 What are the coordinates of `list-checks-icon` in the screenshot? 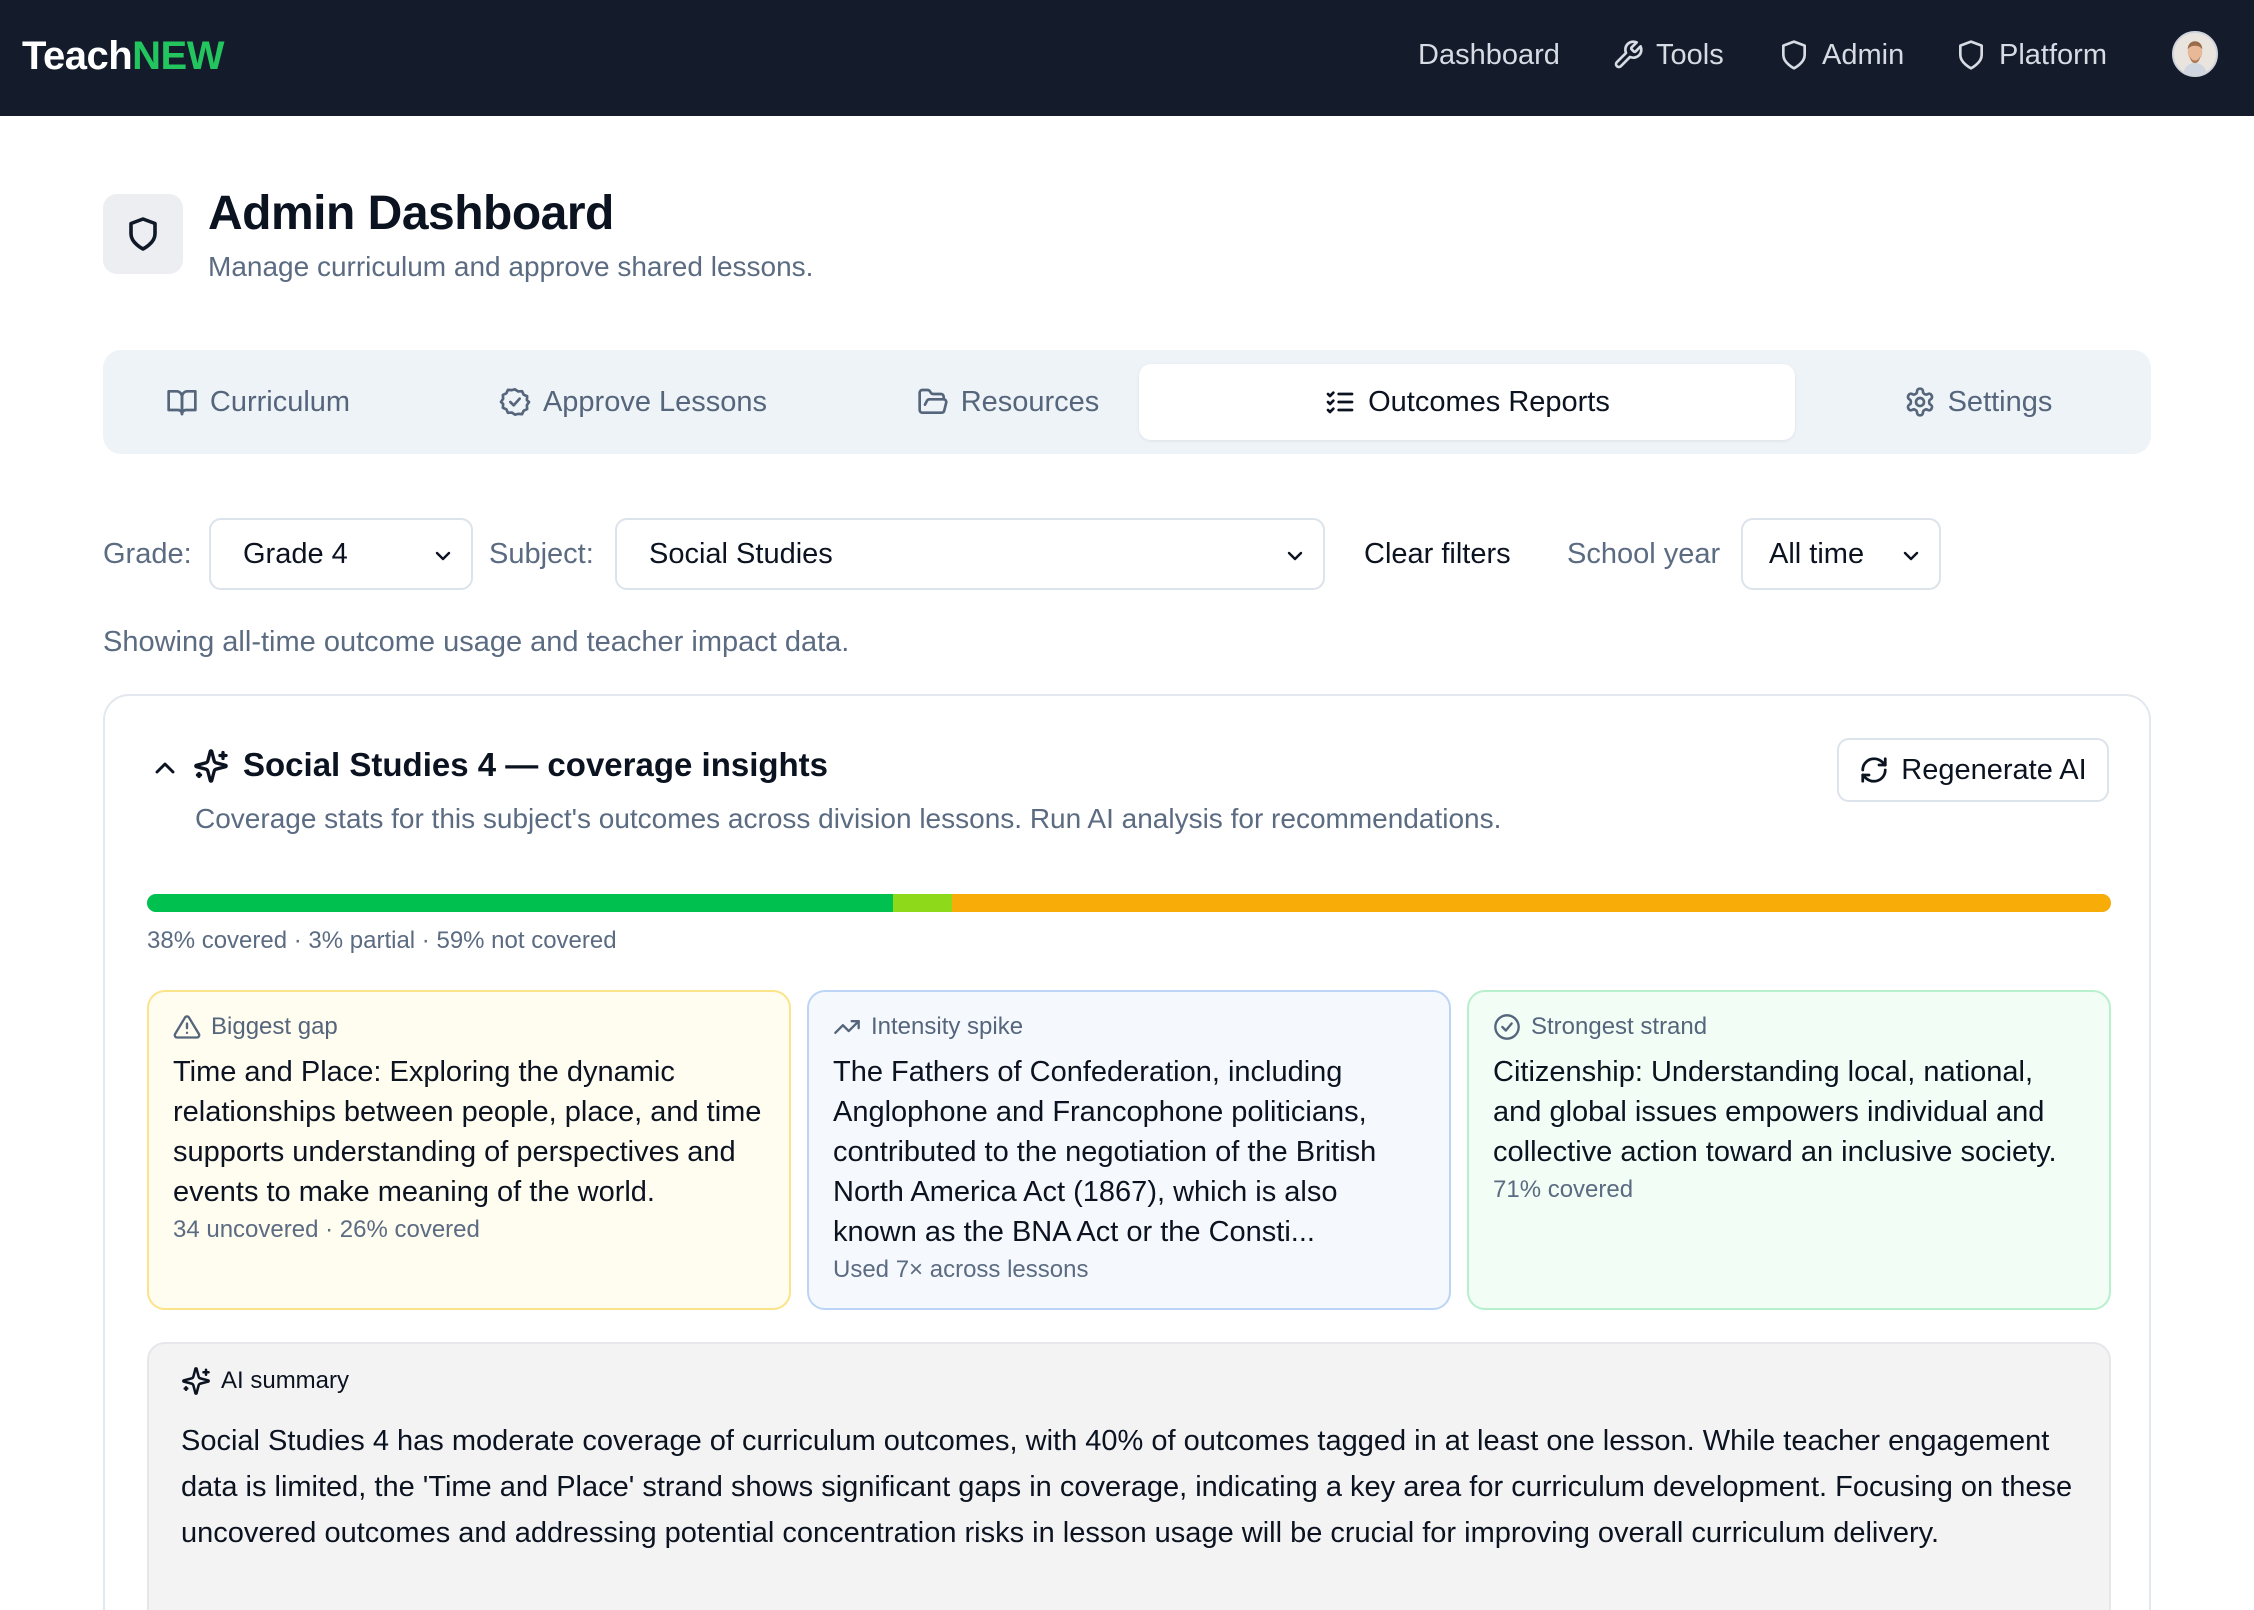 It's located at (1340, 402).